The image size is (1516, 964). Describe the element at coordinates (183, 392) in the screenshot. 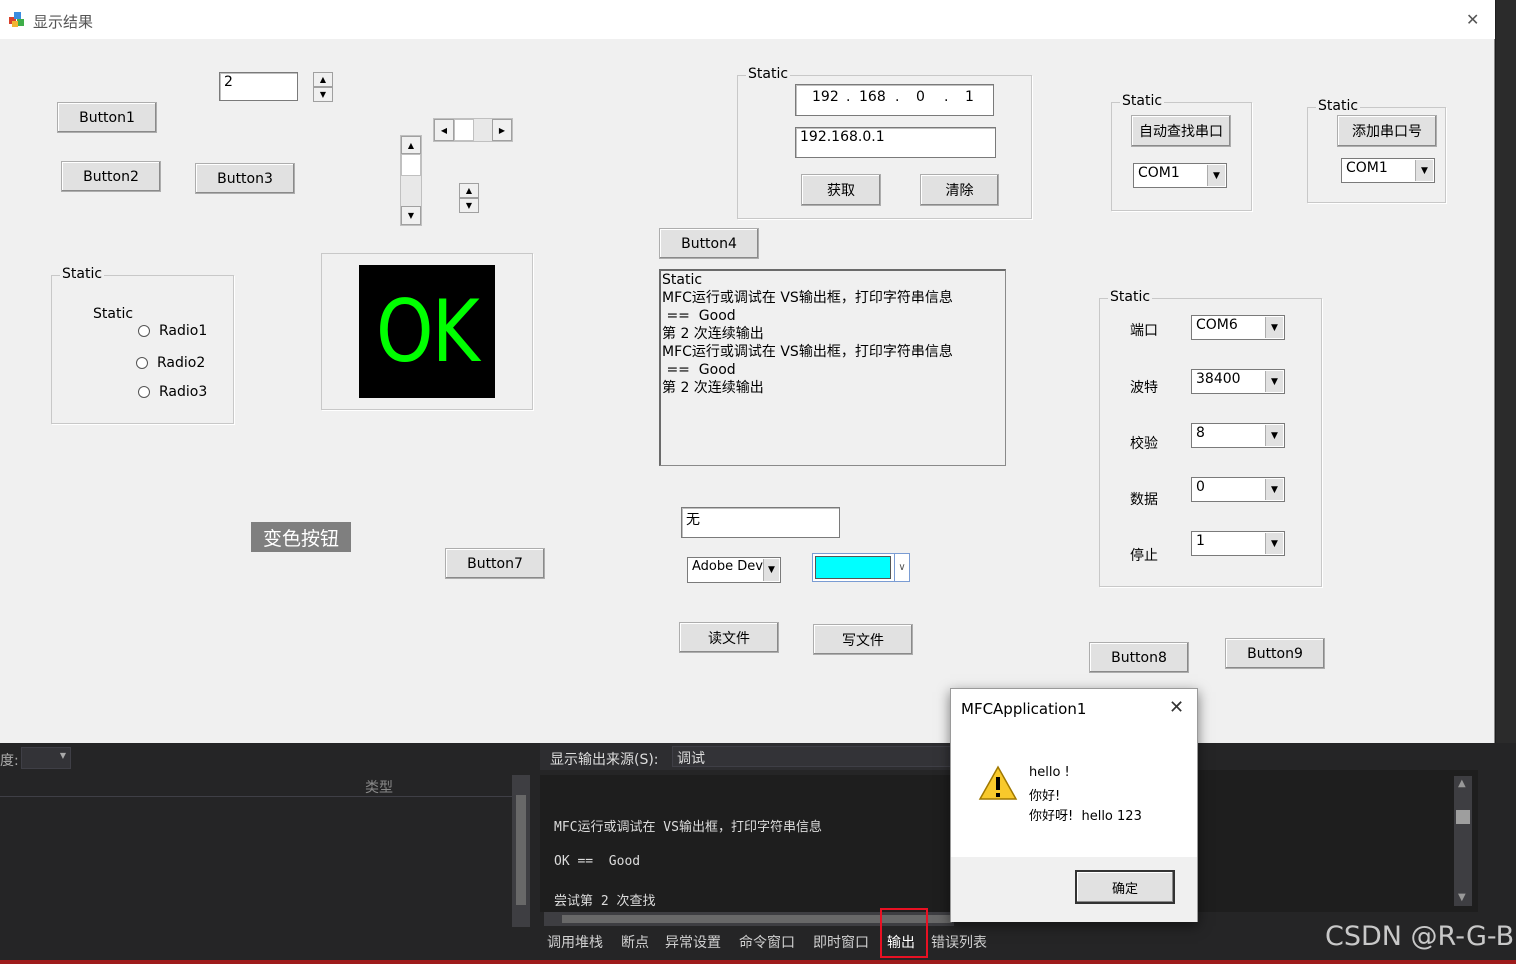

I see `radio3-label: Radio3` at that location.